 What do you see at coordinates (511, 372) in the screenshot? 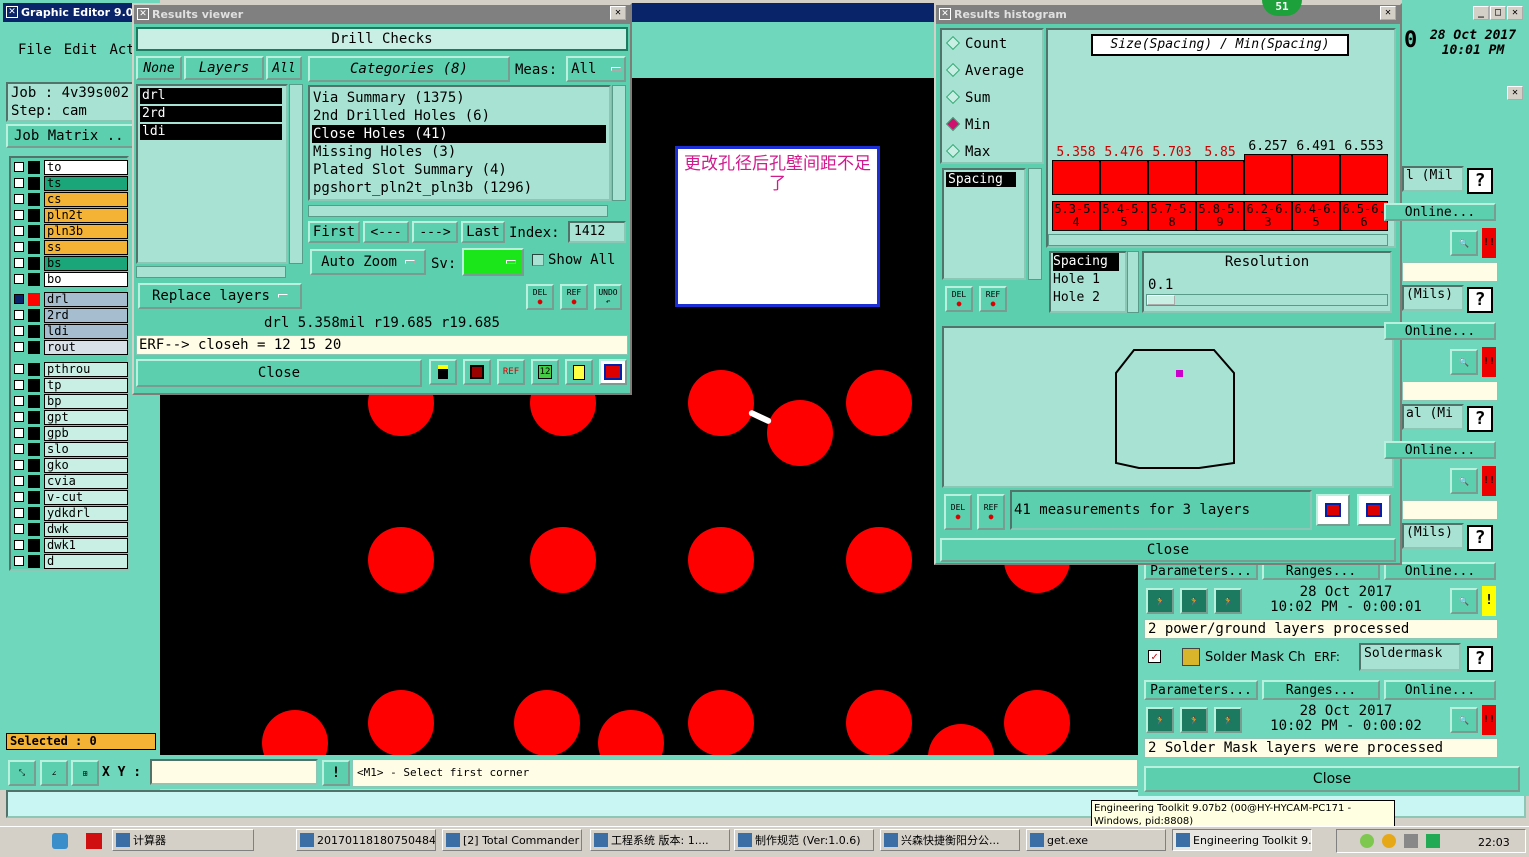
I see `ref-crossed-icon: REF` at bounding box center [511, 372].